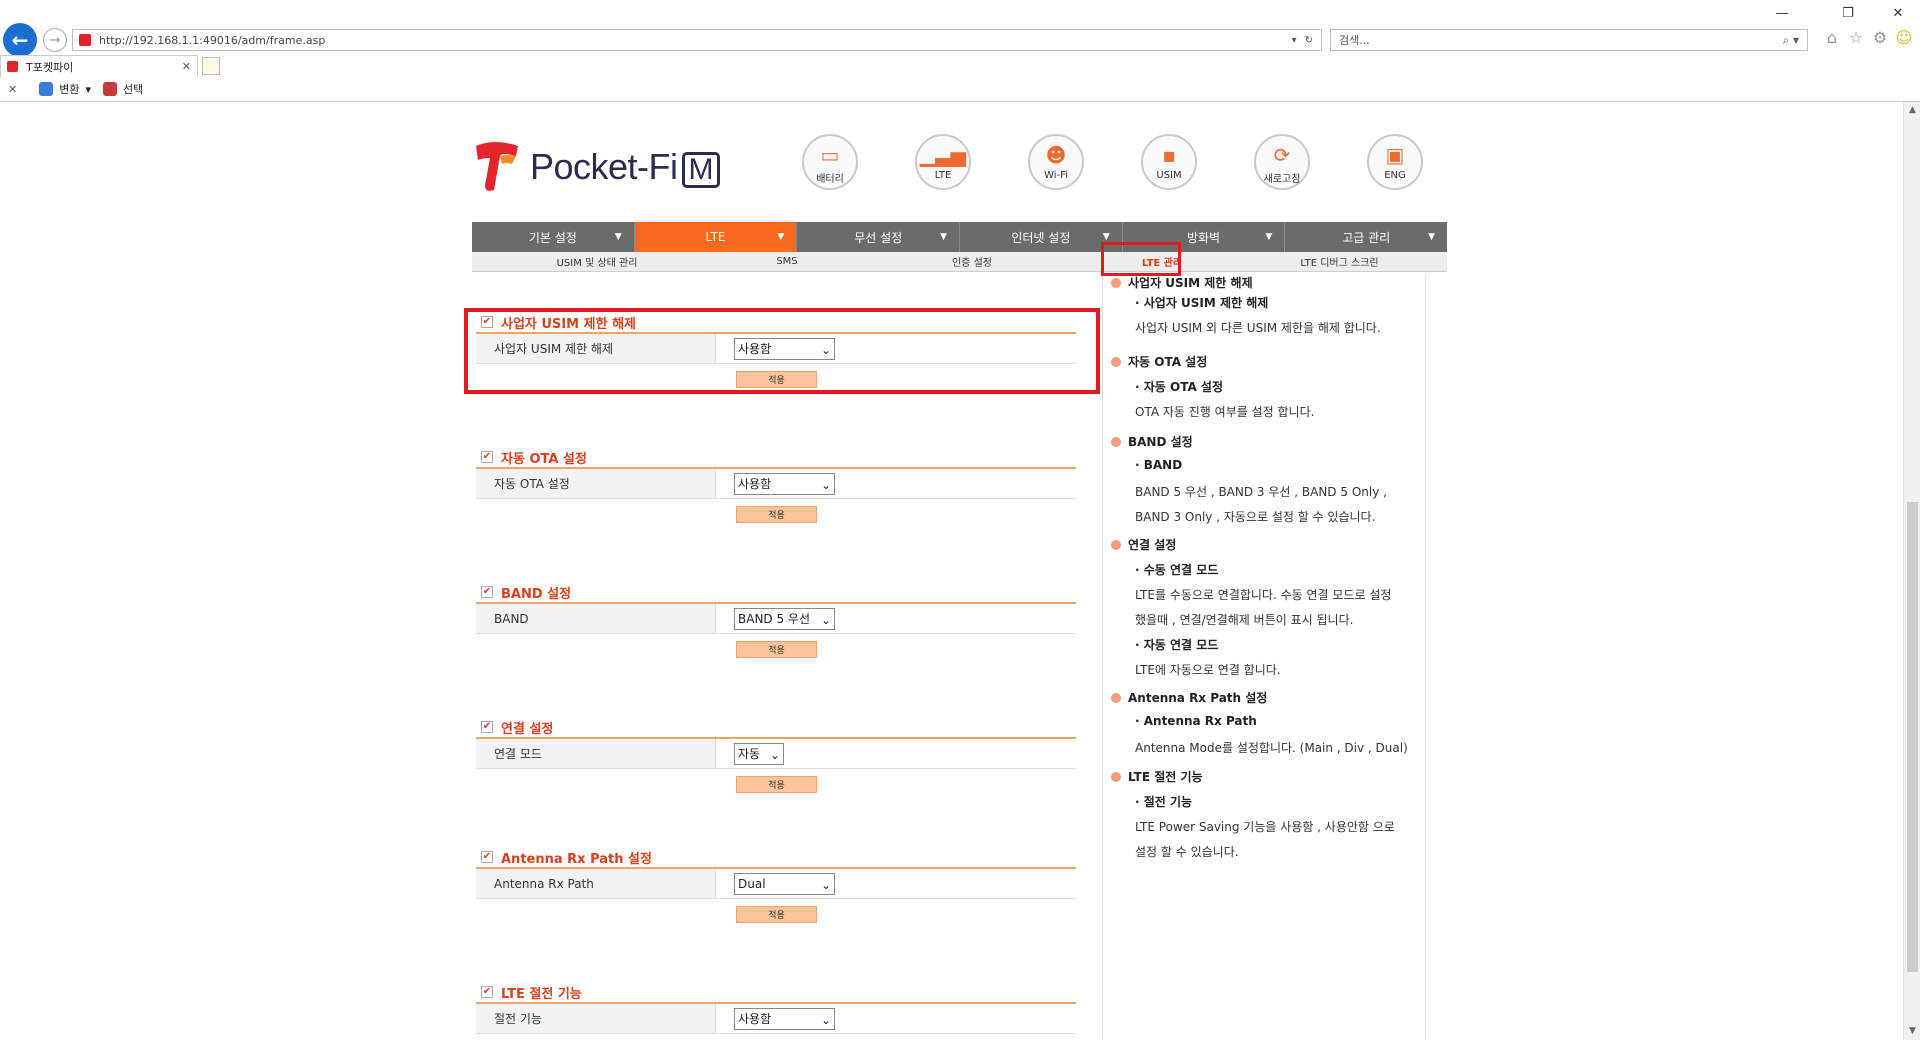 This screenshot has height=1040, width=1920. What do you see at coordinates (1880, 38) in the screenshot?
I see `settings-gear-icon: ⚙` at bounding box center [1880, 38].